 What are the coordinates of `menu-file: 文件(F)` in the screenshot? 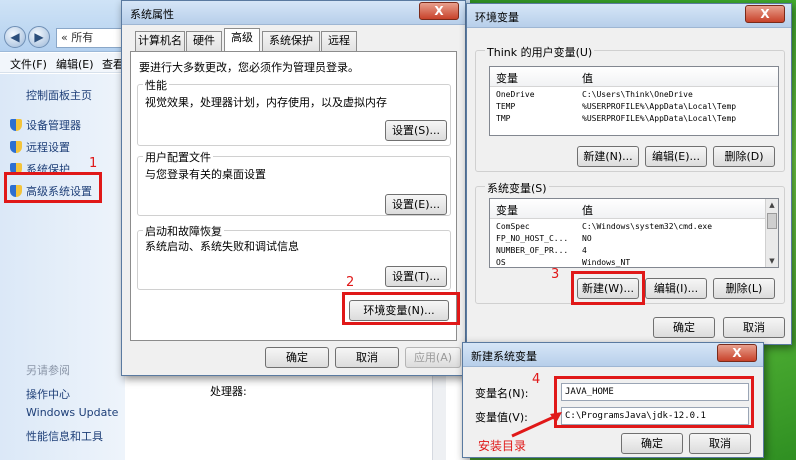 It's located at (28, 64).